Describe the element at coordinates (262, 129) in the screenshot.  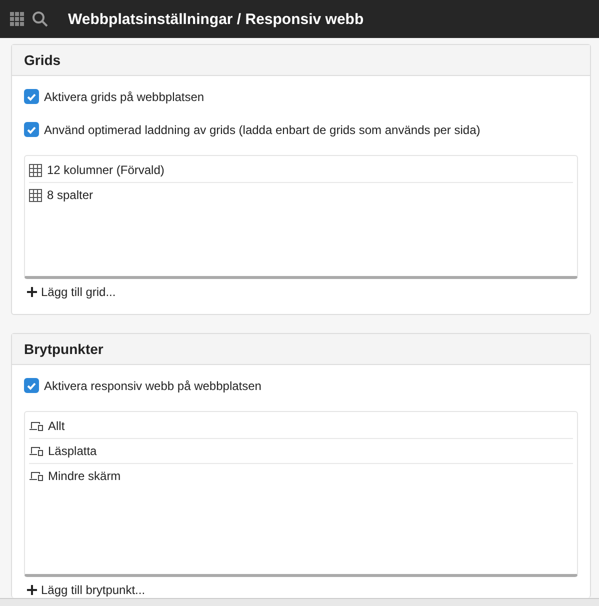
I see `checkbox-label: Använd optimerad laddning av grids (ladda enbart de grids som används per sida)` at that location.